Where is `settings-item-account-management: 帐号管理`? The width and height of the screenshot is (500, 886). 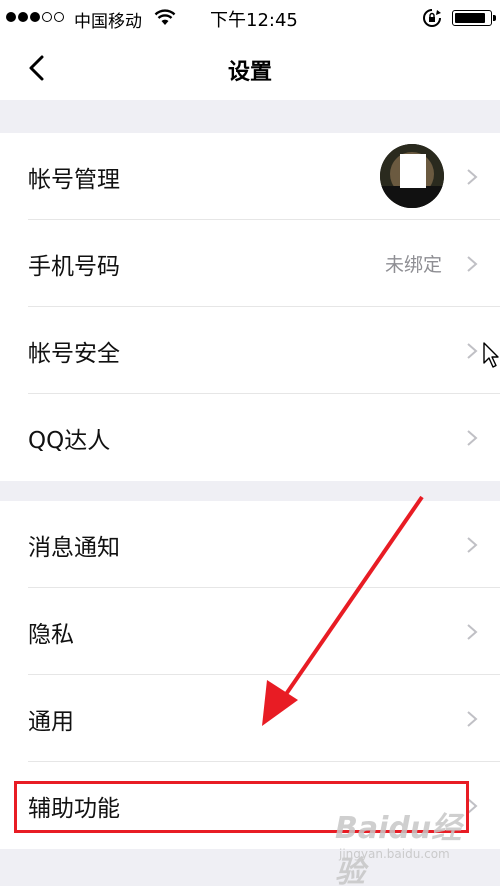
settings-item-account-management: 帐号管理 is located at coordinates (250, 176).